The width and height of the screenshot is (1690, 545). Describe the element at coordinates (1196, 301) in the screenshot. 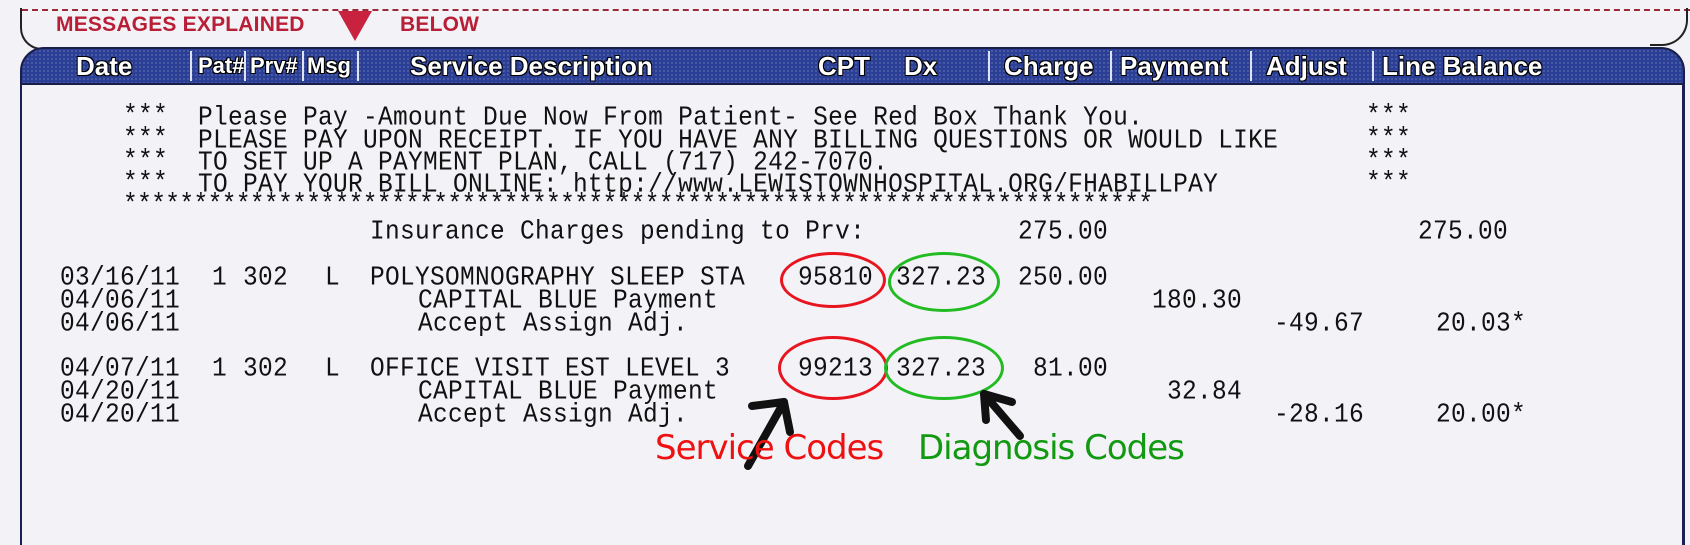

I see `transaction-payment: 180.30` at that location.